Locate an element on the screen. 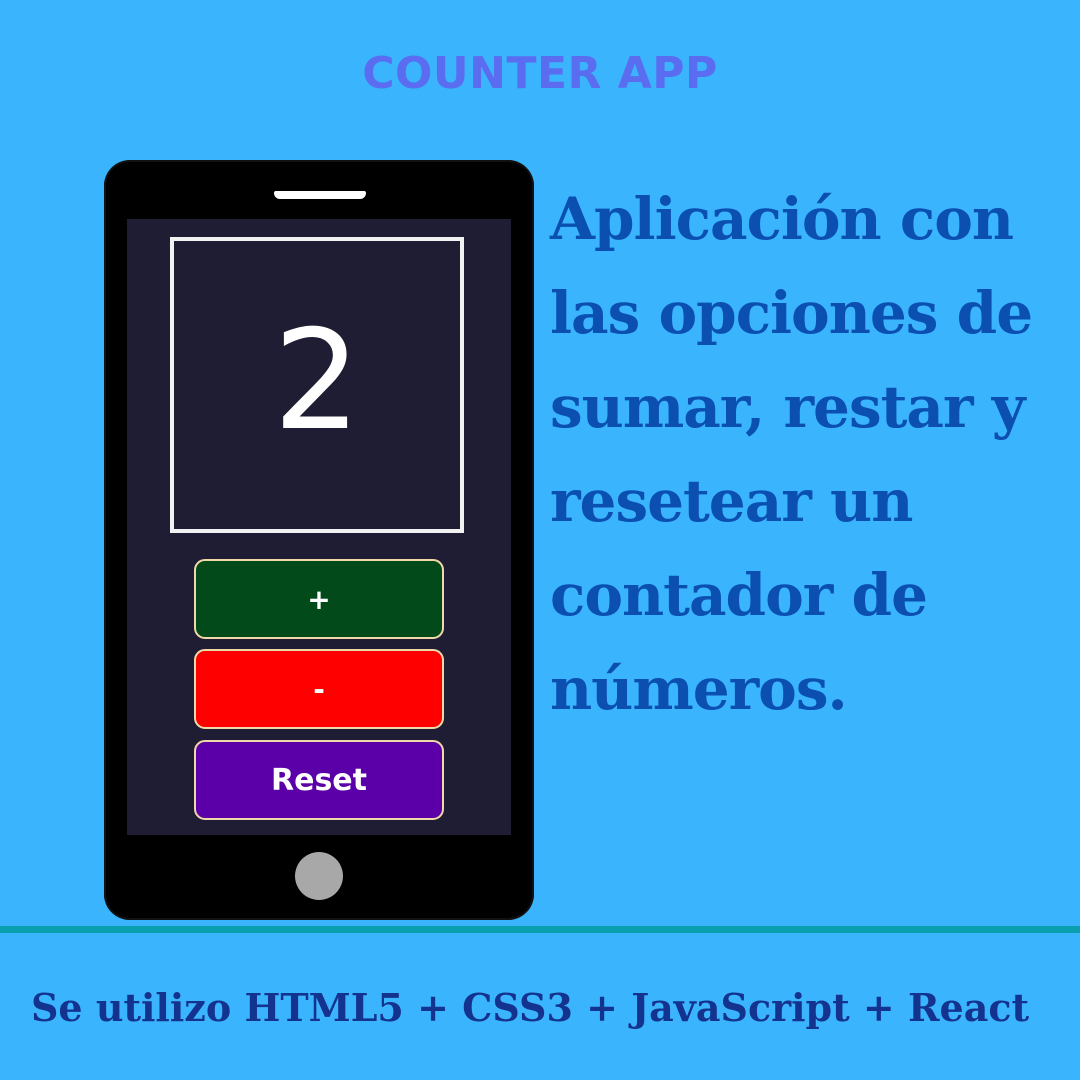 The width and height of the screenshot is (1080, 1080). counter-display: 2 is located at coordinates (317, 385).